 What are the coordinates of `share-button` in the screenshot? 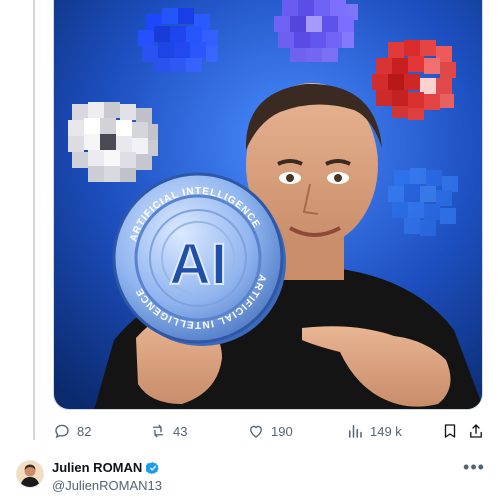 It's located at (476, 431).